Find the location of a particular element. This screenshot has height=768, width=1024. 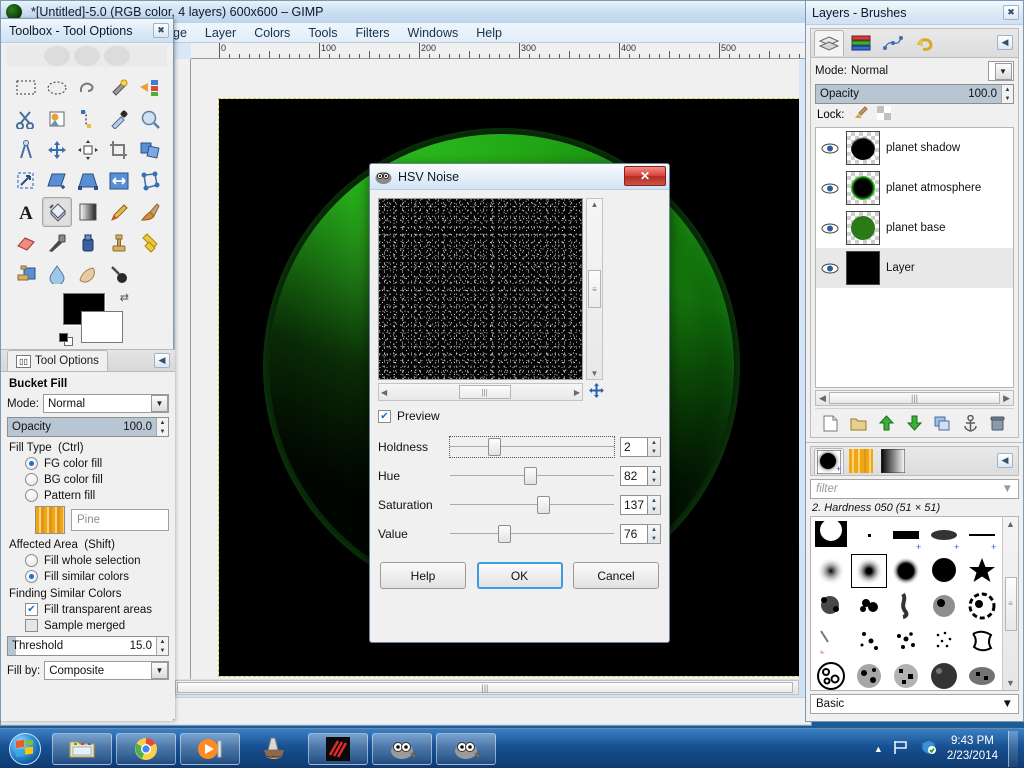

horizontal-ruler: 0 100 200 300 400 500 is located at coordinates (501, 51).